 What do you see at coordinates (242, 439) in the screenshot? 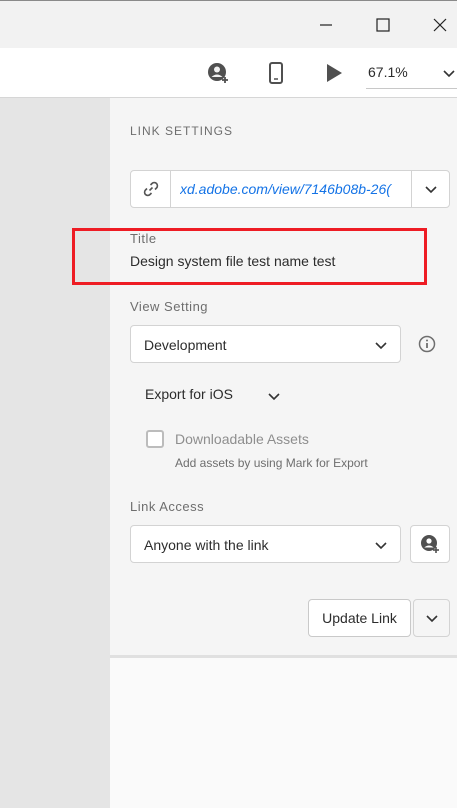
I see `downloadable-assets-label: Downloadable Assets` at bounding box center [242, 439].